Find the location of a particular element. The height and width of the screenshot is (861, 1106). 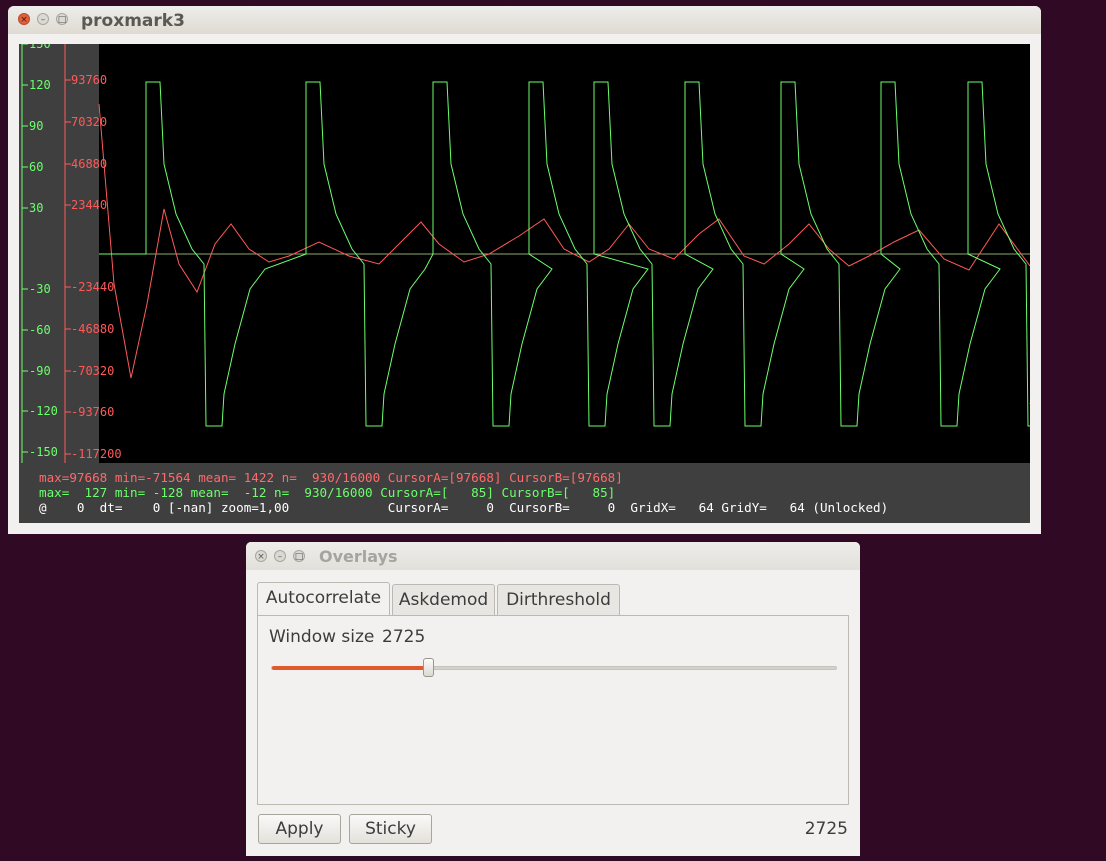

bottom-value: 2725 is located at coordinates (826, 829).